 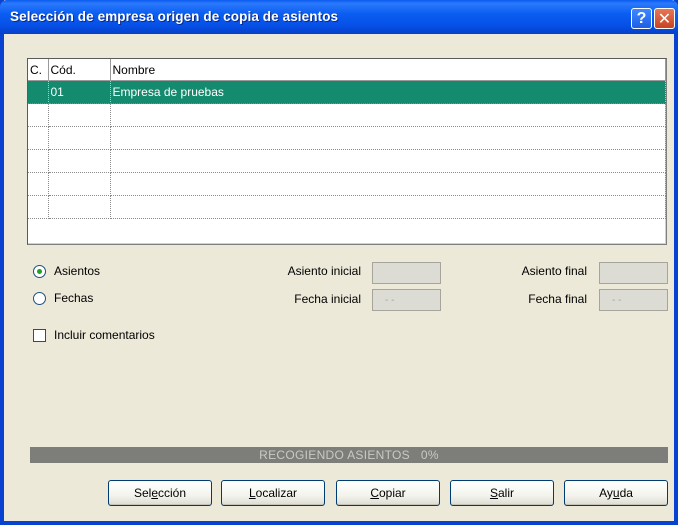 What do you see at coordinates (388, 92) in the screenshot?
I see `cell-nombre: Empresa de pruebas` at bounding box center [388, 92].